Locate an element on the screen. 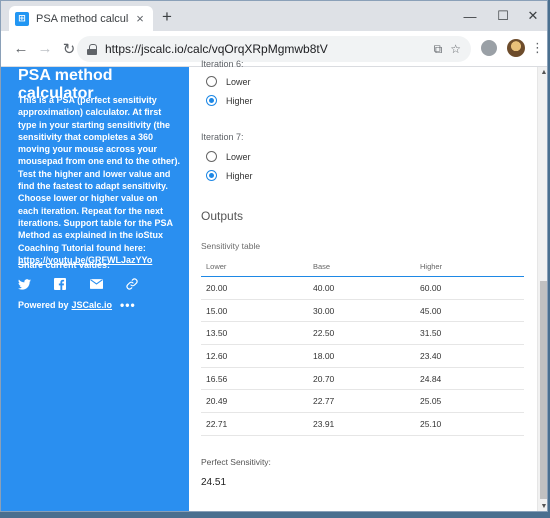 The width and height of the screenshot is (550, 518). share-label: Share current values: is located at coordinates (64, 265).